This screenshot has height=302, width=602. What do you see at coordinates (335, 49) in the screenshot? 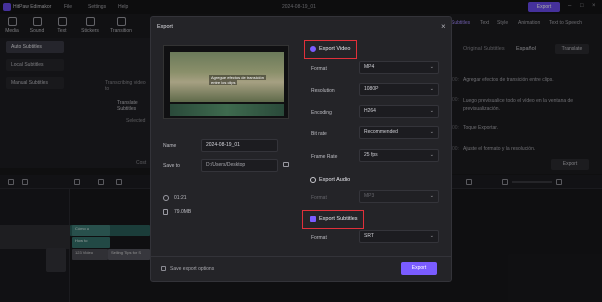
I see `export-video-label: Export Video` at bounding box center [335, 49].